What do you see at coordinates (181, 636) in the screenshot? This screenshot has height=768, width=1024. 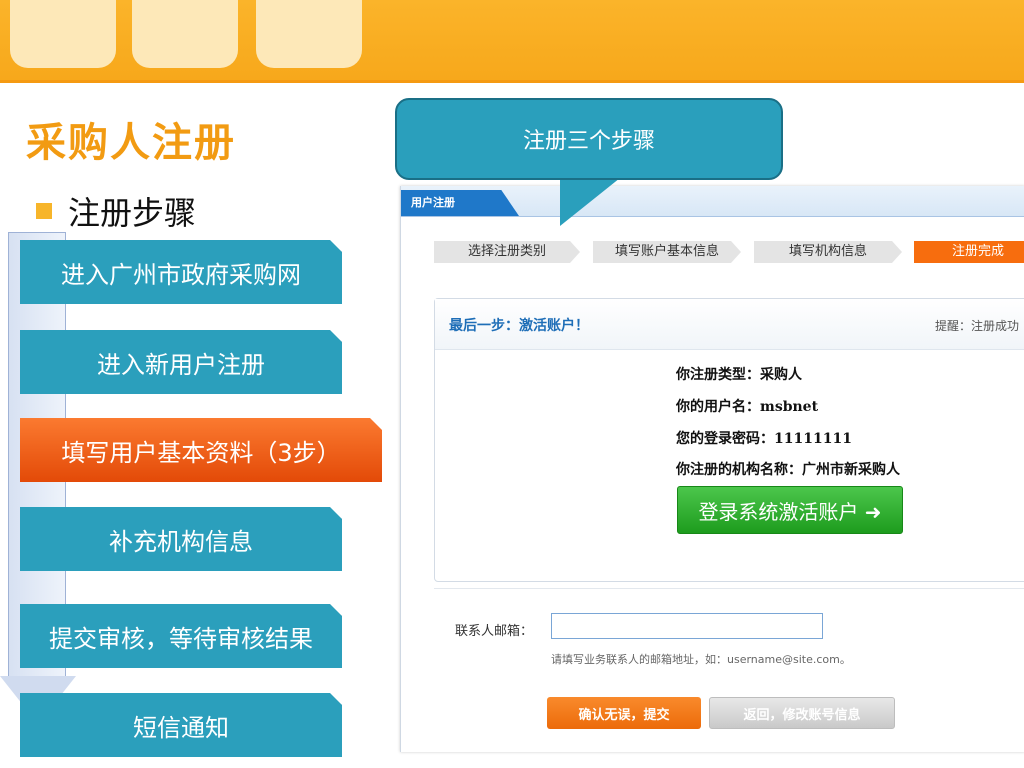 I see `step-5: 提交审核，等待审核结果` at bounding box center [181, 636].